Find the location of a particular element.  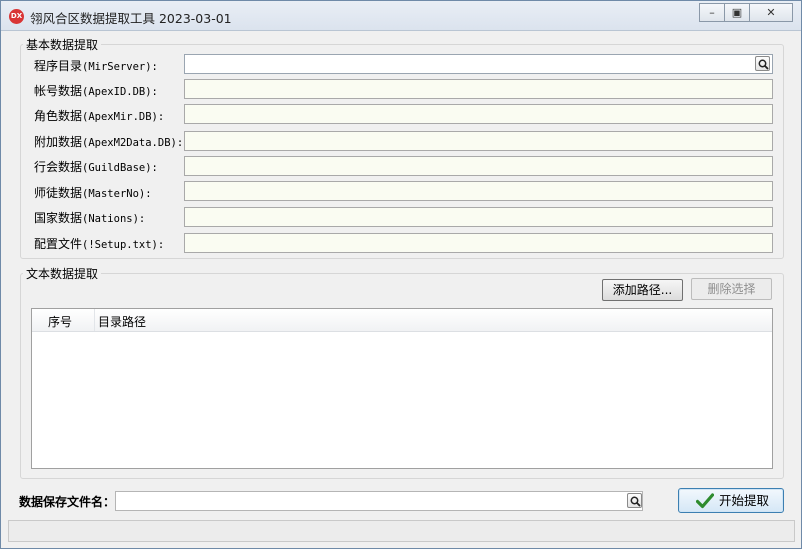

row-label-extra: 附加数据(ApexM2Data.DB): is located at coordinates (108, 141).